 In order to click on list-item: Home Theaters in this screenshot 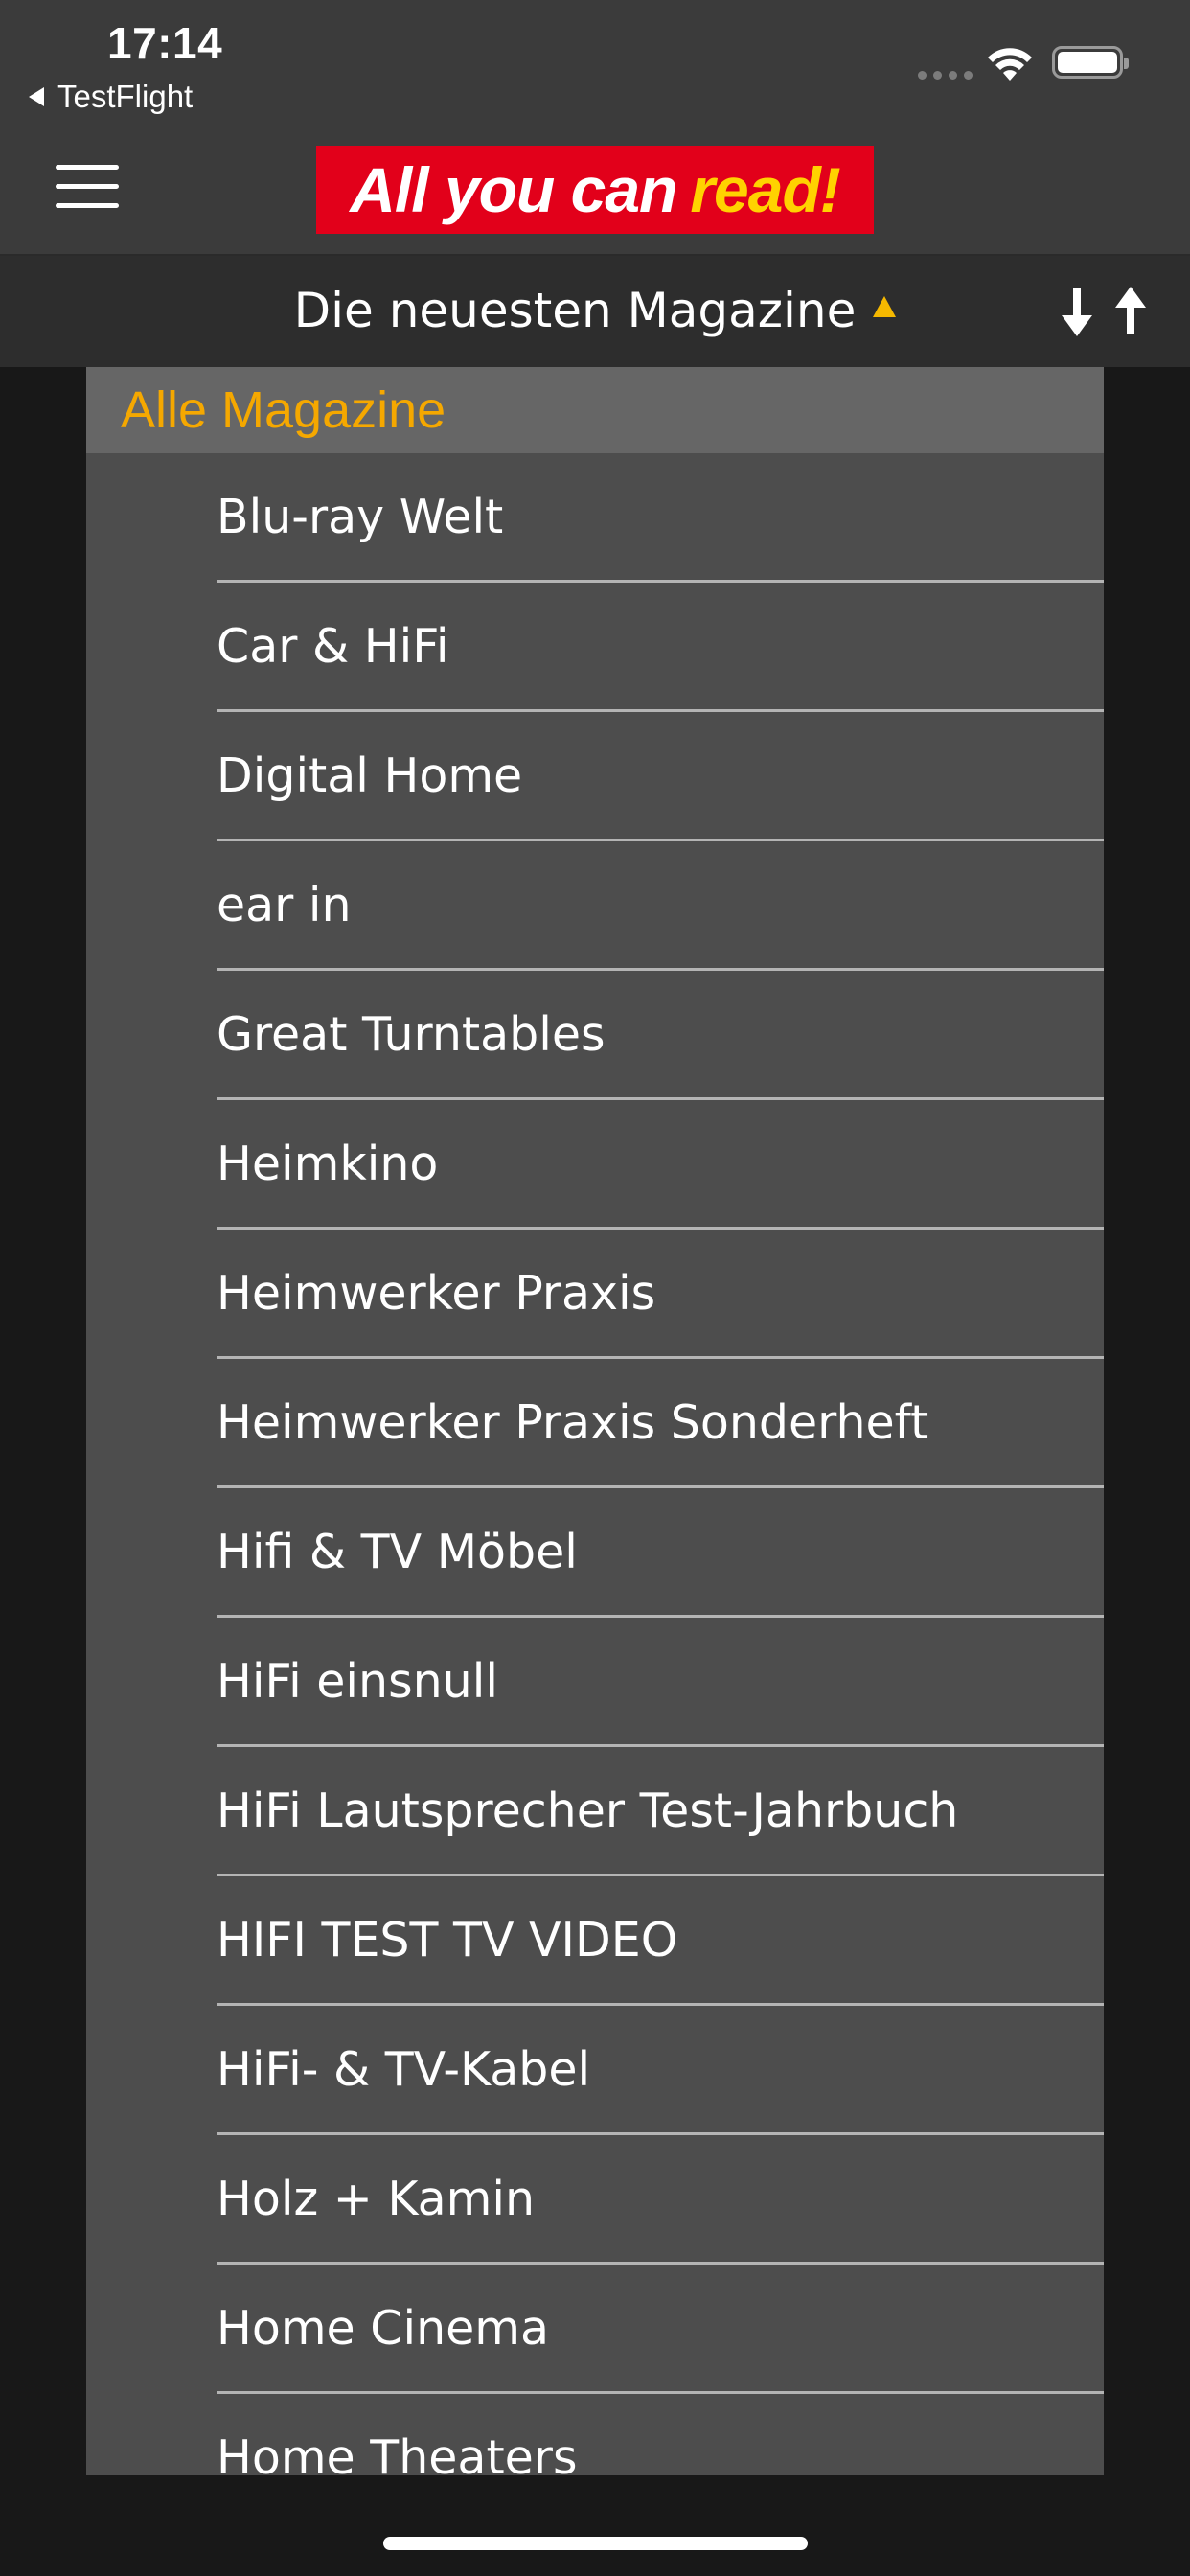, I will do `click(595, 2434)`.